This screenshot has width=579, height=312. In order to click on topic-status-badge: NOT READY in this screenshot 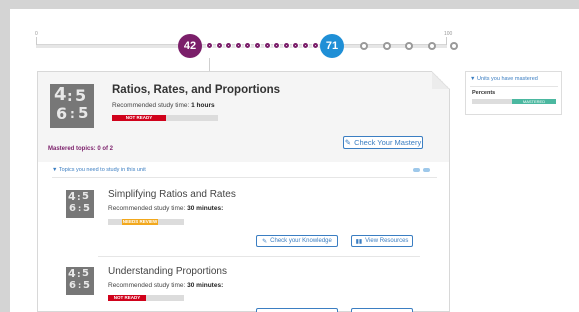, I will do `click(127, 298)`.